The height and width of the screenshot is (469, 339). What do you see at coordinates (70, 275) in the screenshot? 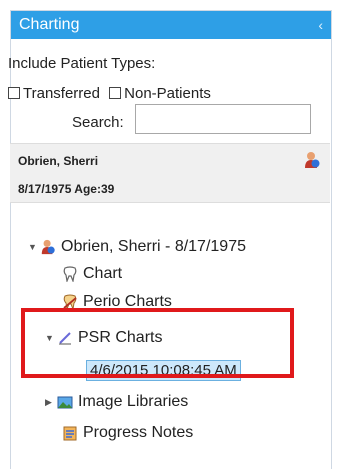
I see `tooth-icon` at bounding box center [70, 275].